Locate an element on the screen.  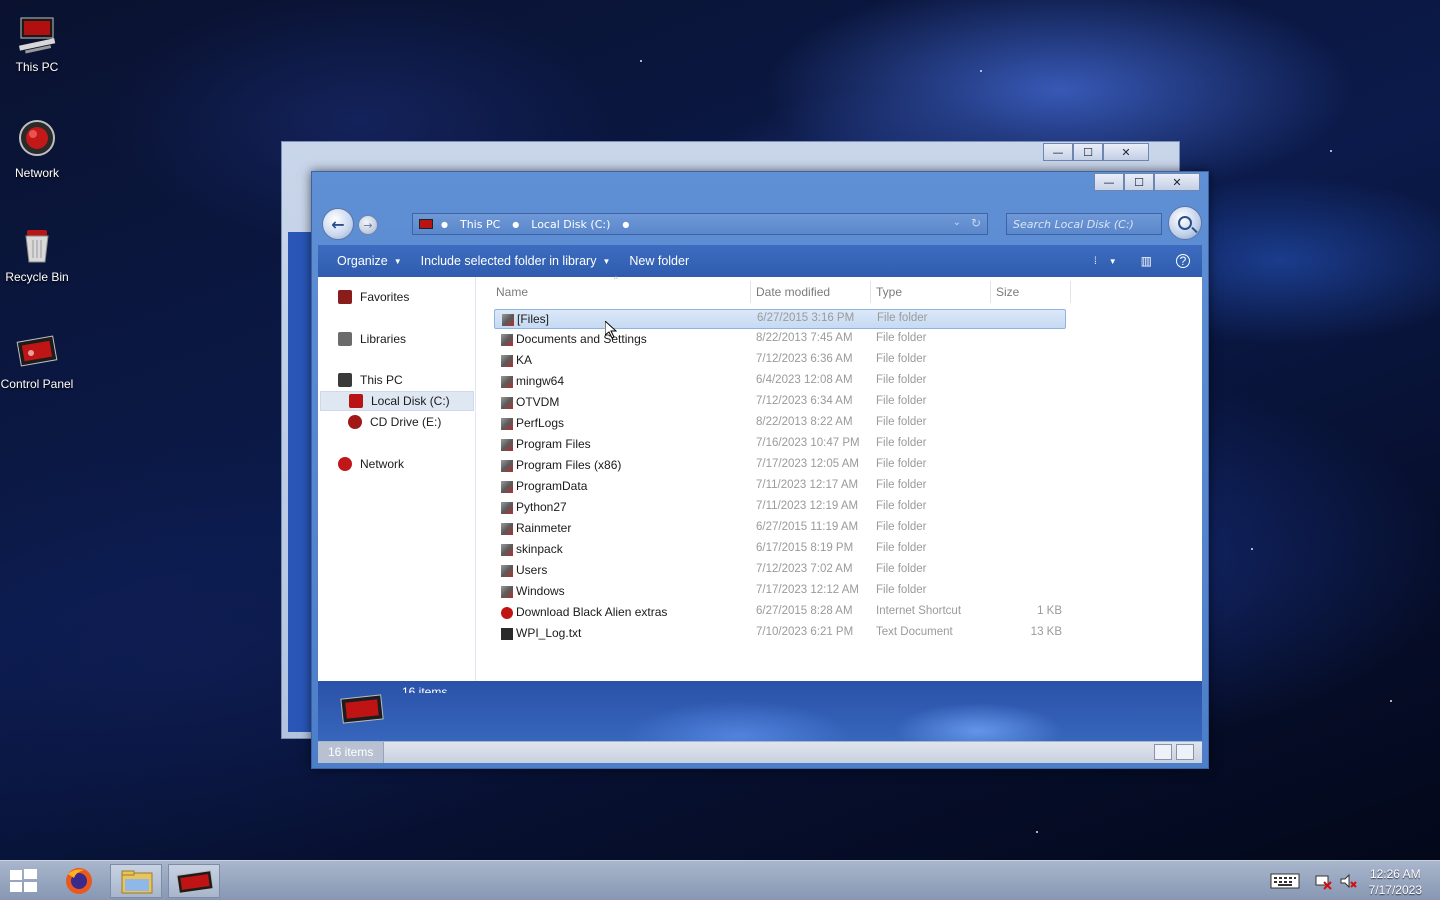
file-row: [Files] 6/27/2015 3:16 PM File folder is located at coordinates (780, 319).